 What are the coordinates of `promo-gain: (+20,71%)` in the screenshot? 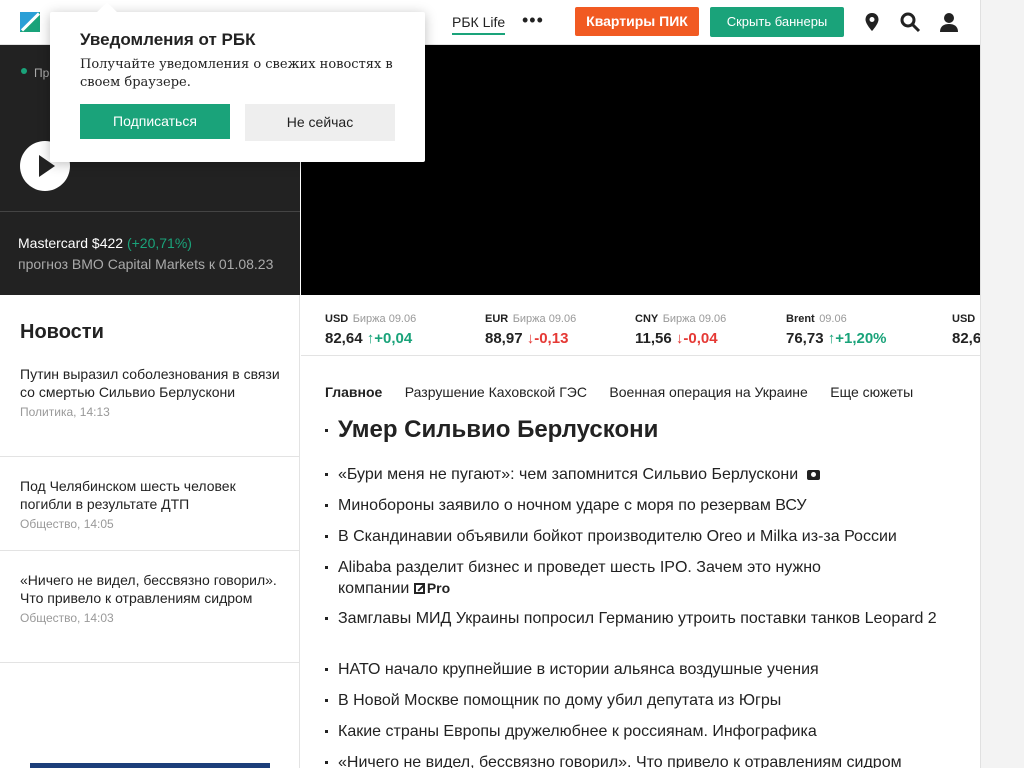 It's located at (159, 243).